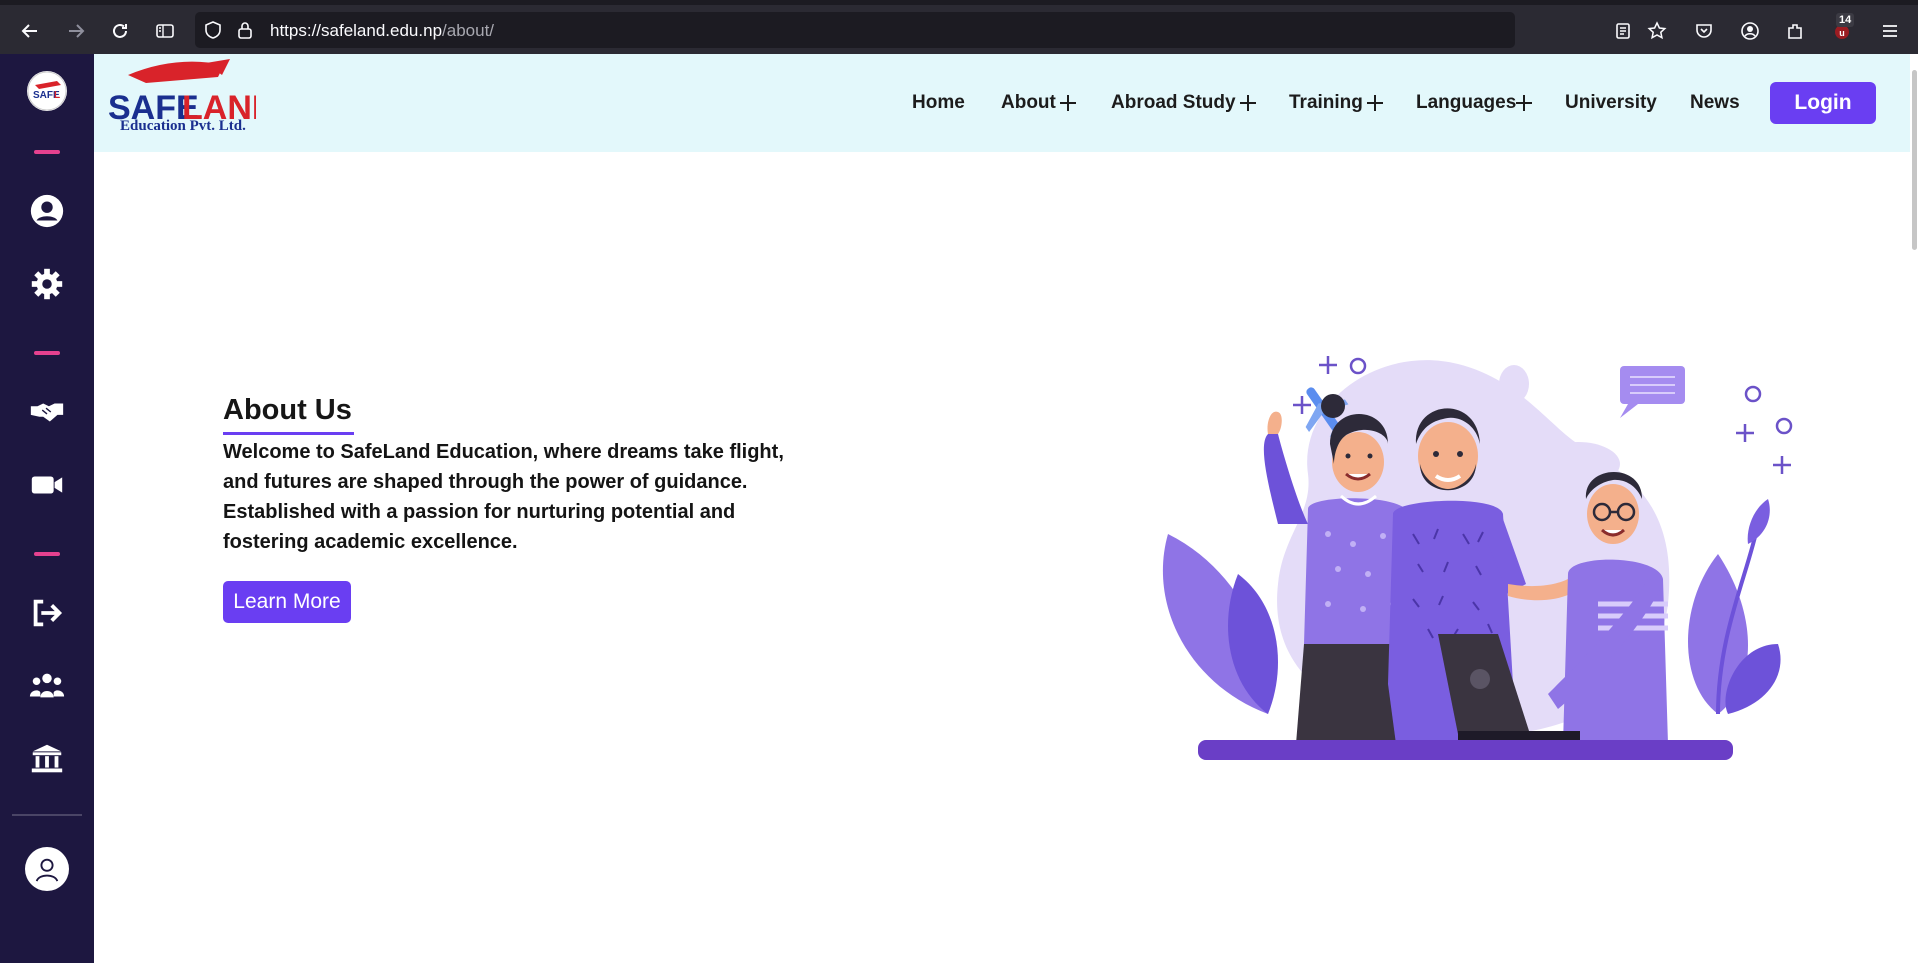 This screenshot has height=963, width=1918. What do you see at coordinates (1842, 33) in the screenshot?
I see `svg-text: u` at bounding box center [1842, 33].